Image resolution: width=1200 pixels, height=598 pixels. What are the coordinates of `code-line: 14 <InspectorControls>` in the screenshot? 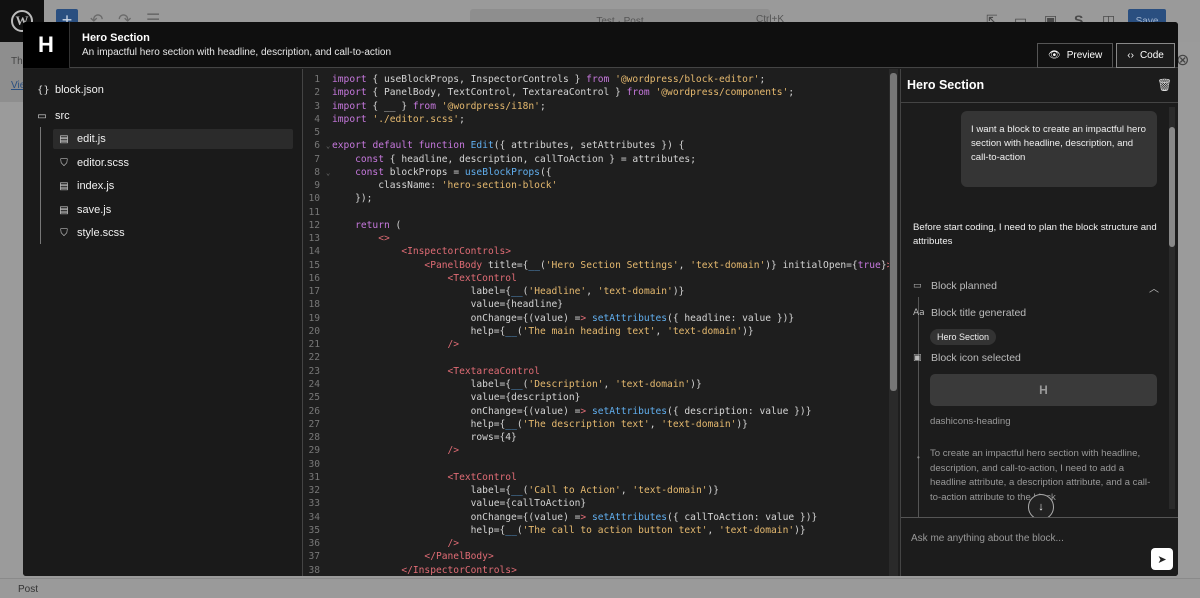 It's located at (599, 251).